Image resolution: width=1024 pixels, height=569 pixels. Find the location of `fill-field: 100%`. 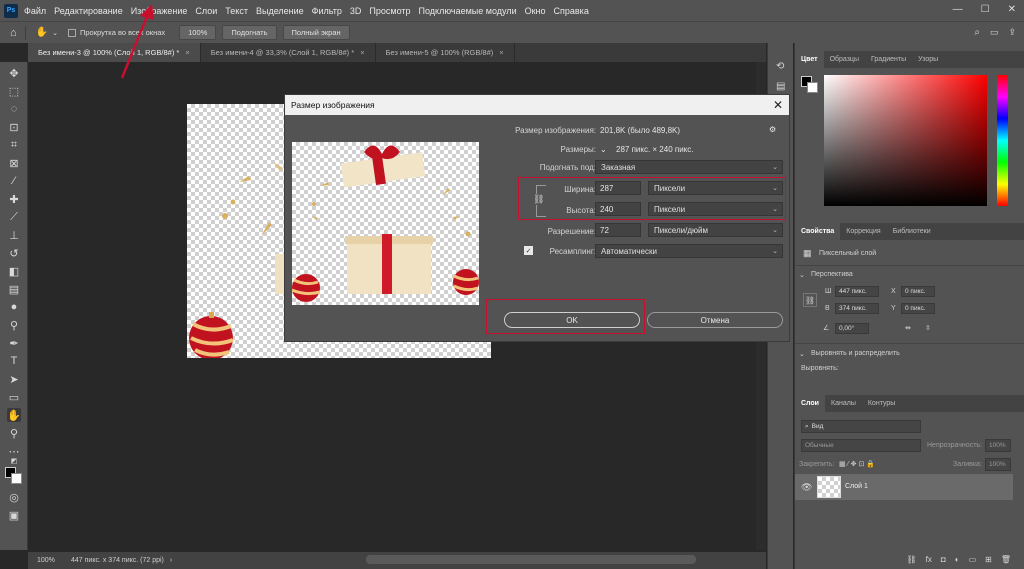

fill-field: 100% is located at coordinates (998, 464).